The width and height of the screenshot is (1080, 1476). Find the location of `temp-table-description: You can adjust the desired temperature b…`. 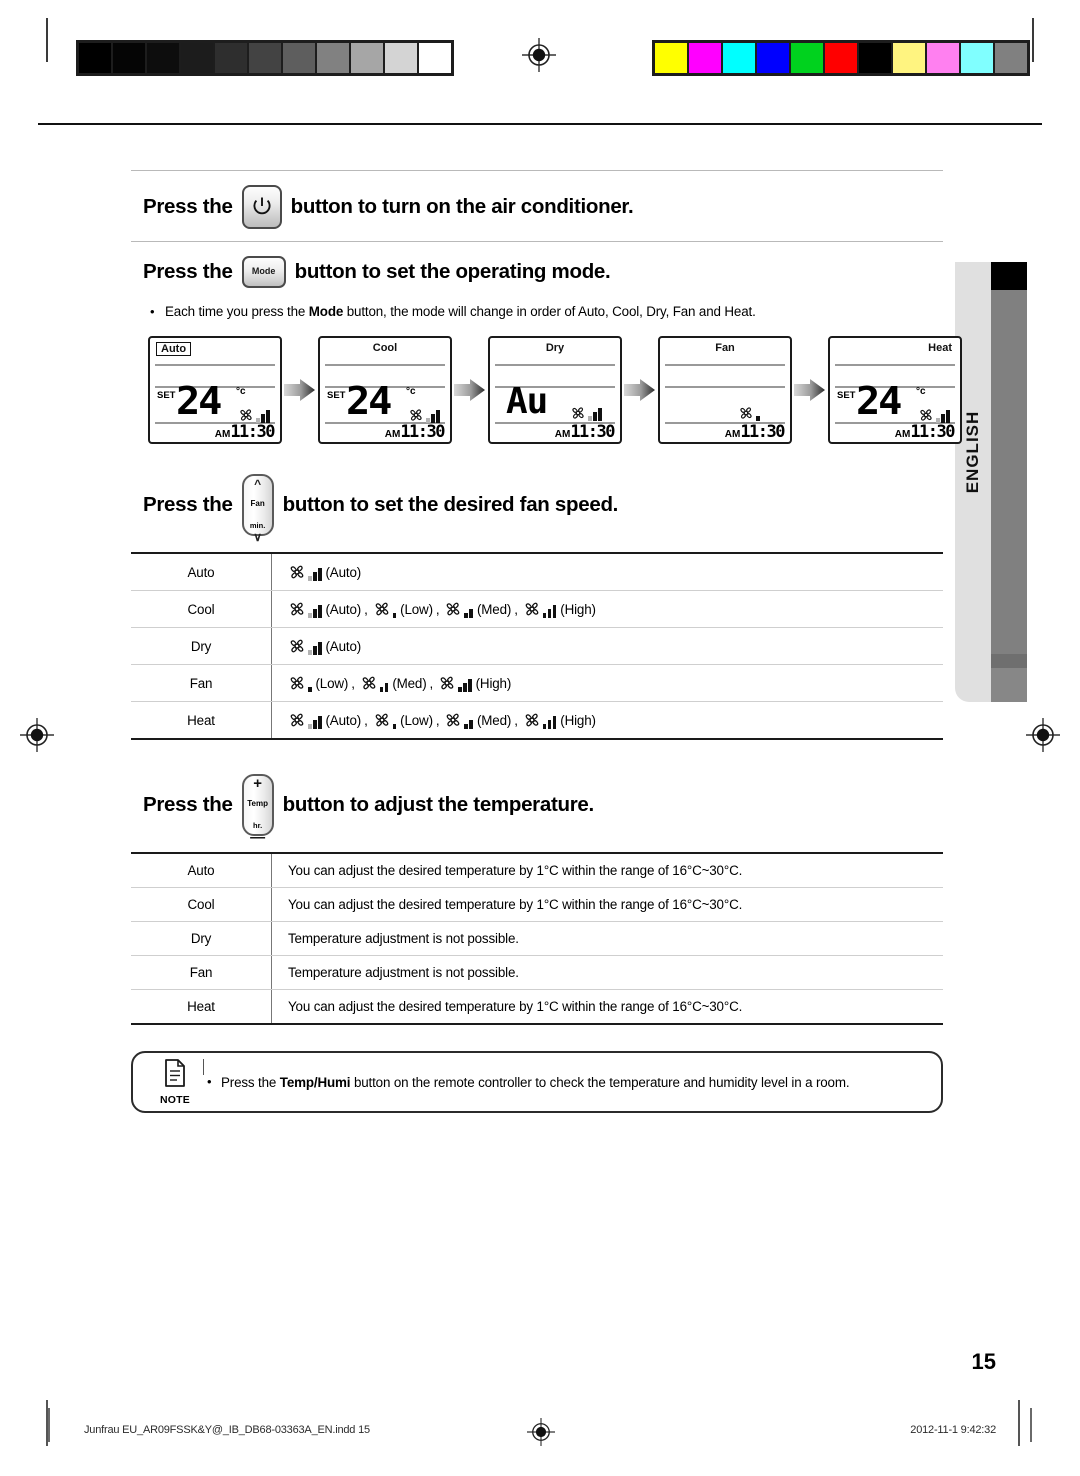

temp-table-description: You can adjust the desired temperature b… is located at coordinates (607, 905).